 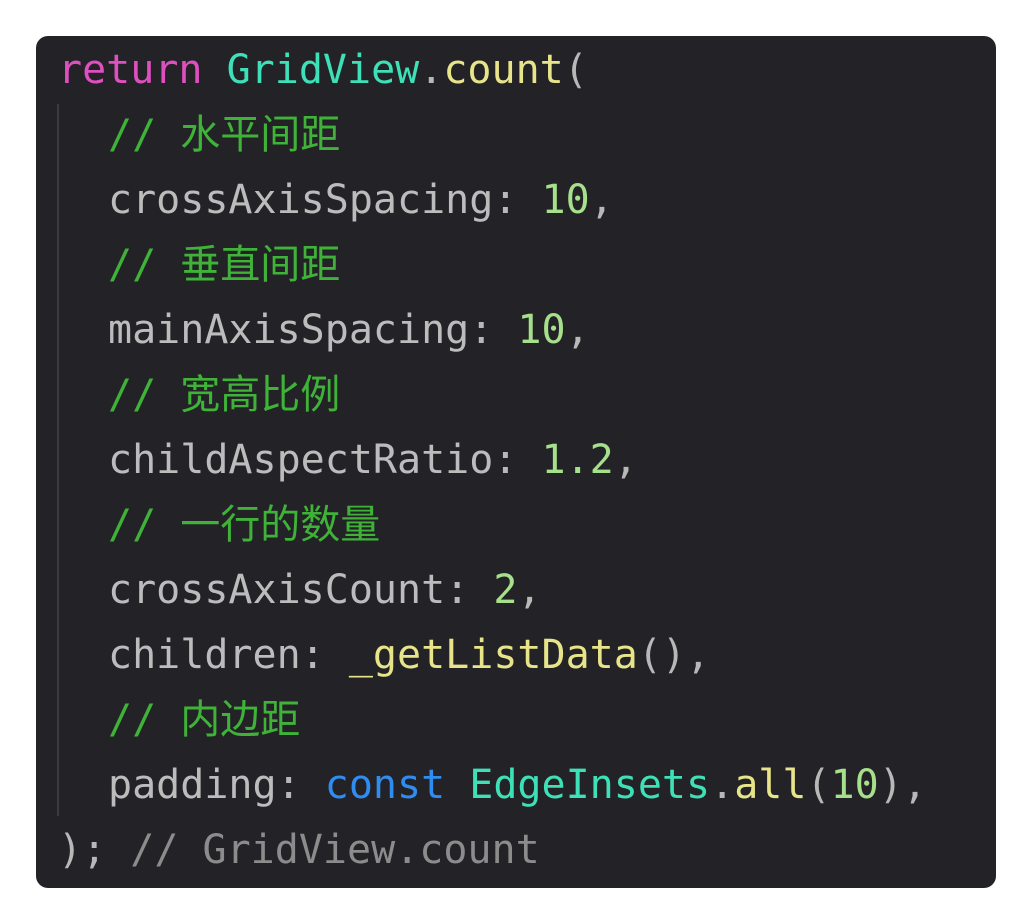 What do you see at coordinates (385, 785) in the screenshot?
I see `keyword-const: const` at bounding box center [385, 785].